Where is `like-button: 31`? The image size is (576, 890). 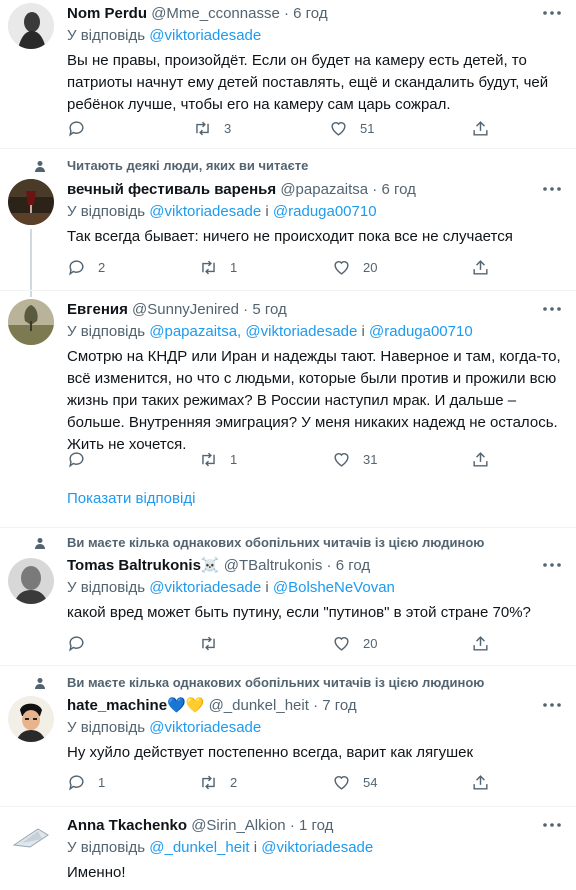 like-button: 31 is located at coordinates (354, 459).